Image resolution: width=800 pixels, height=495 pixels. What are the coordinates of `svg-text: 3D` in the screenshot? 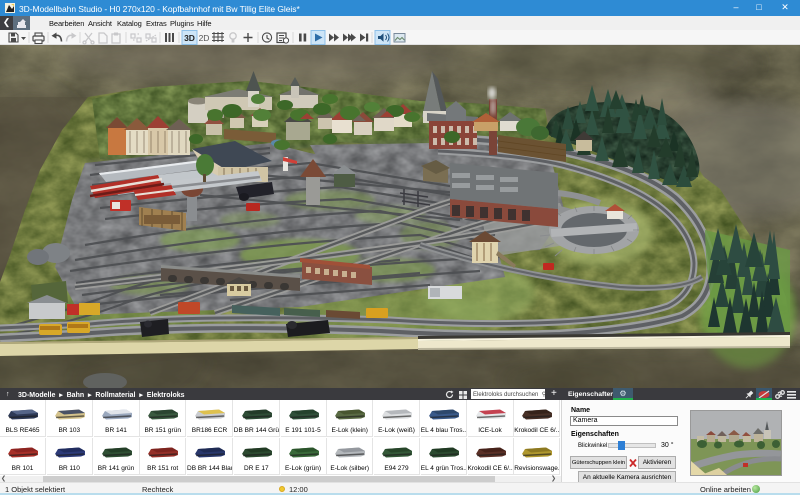 It's located at (189, 38).